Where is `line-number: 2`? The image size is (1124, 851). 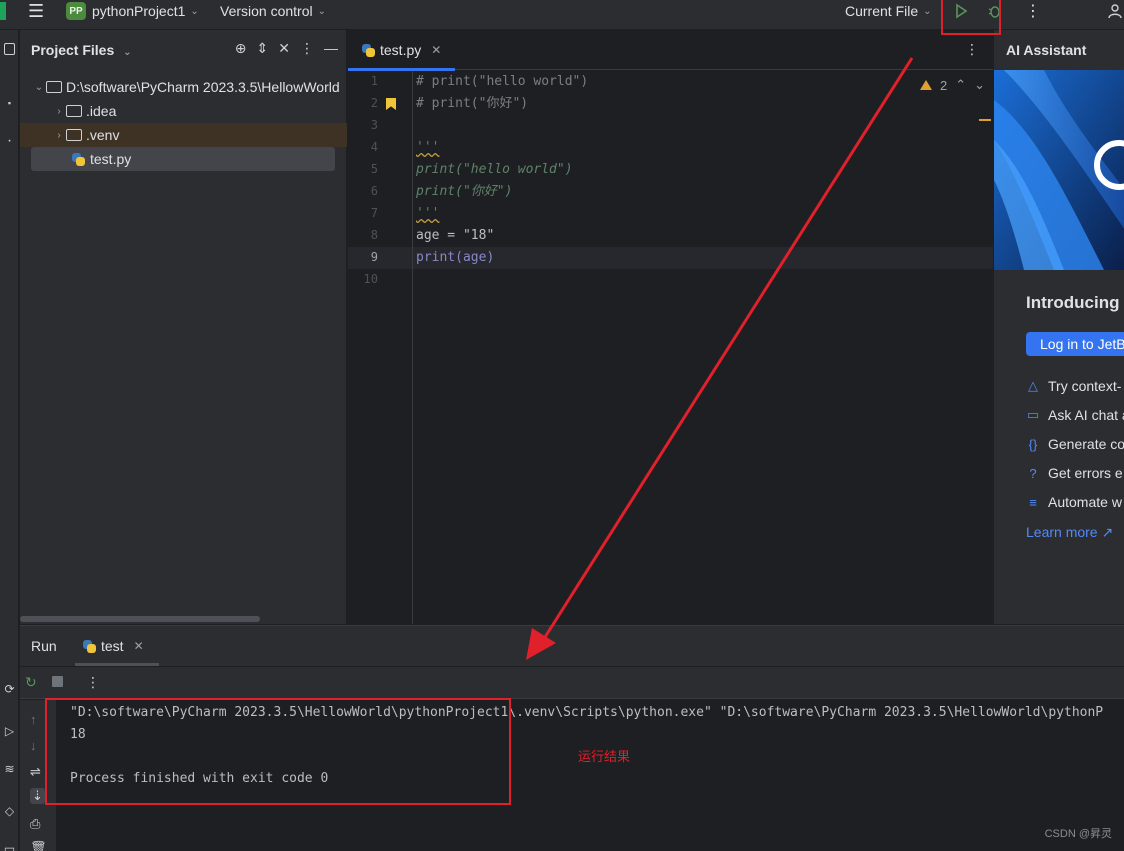
line-number: 2 is located at coordinates (374, 103).